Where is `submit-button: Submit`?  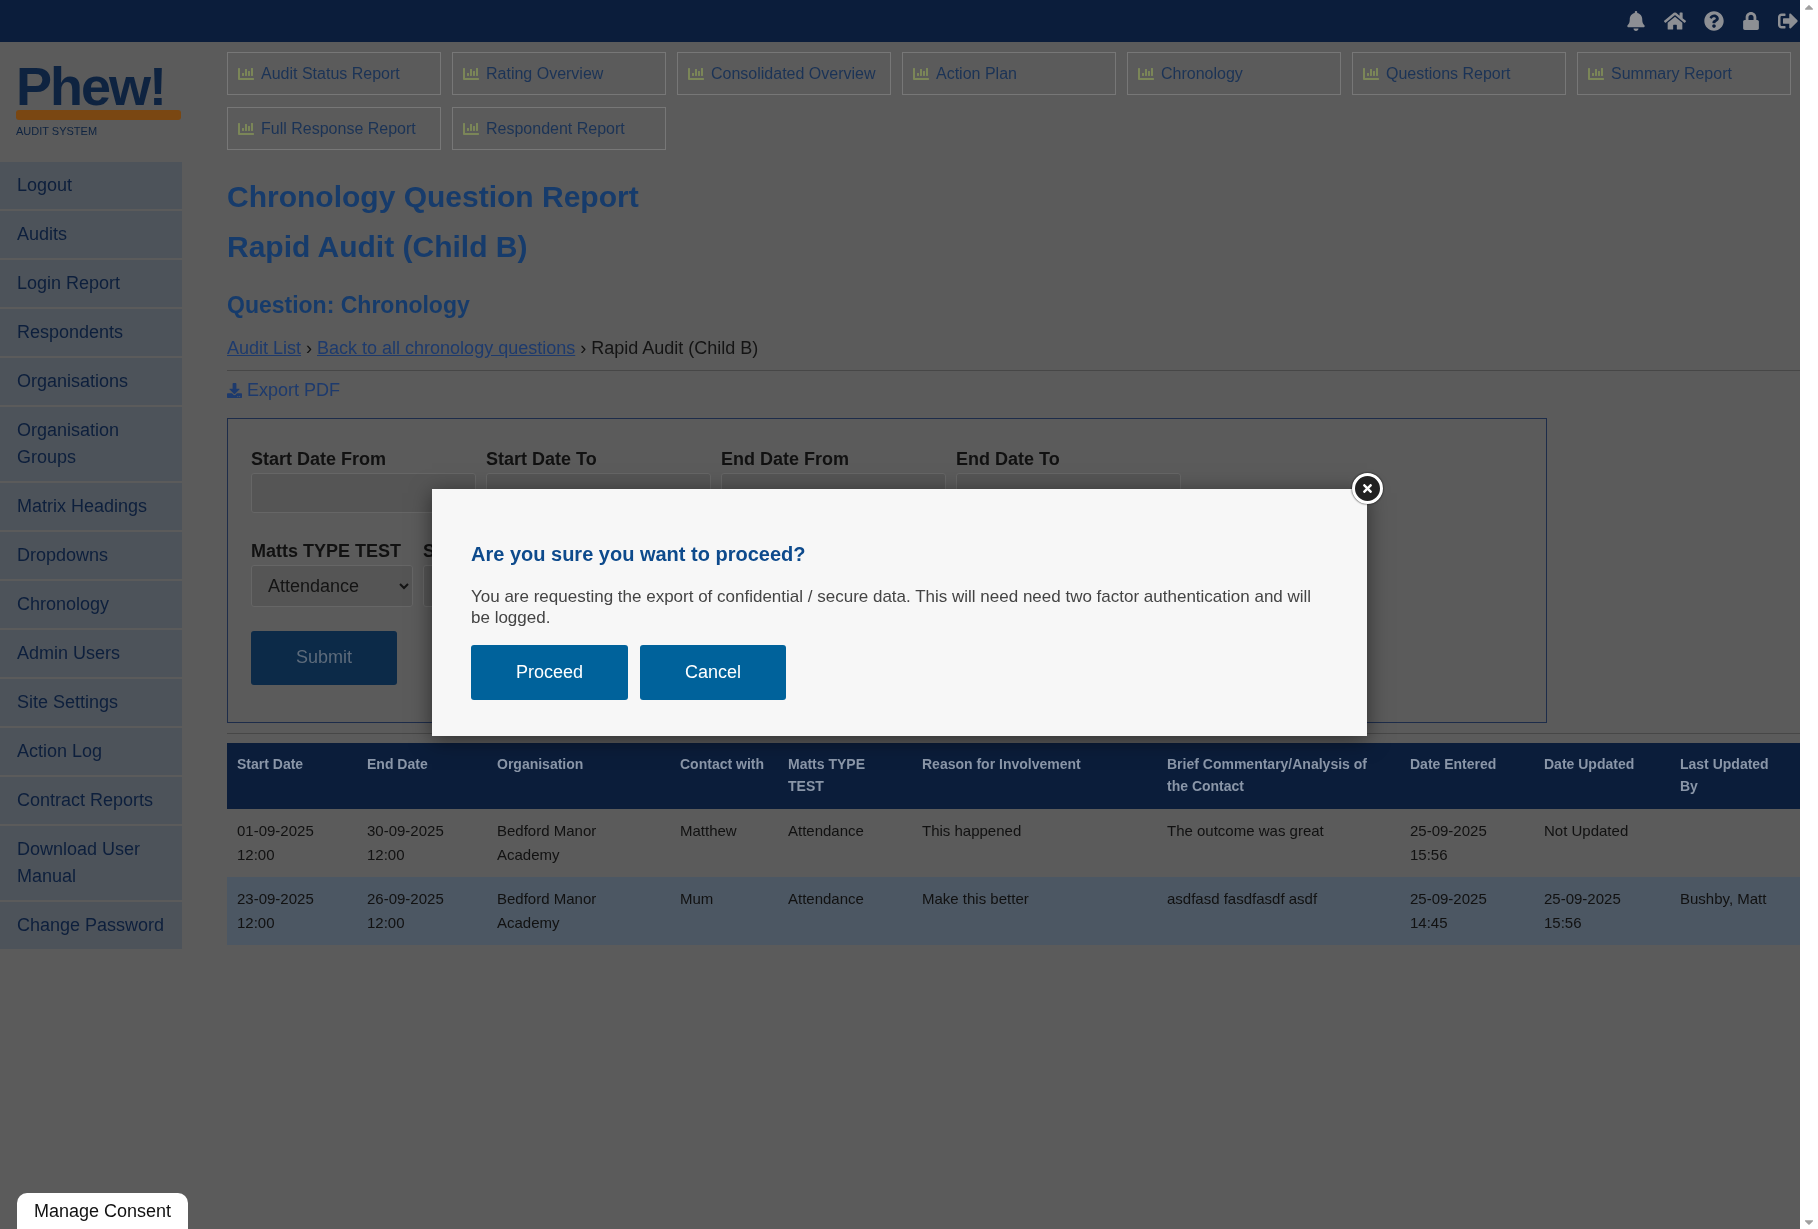 submit-button: Submit is located at coordinates (324, 657).